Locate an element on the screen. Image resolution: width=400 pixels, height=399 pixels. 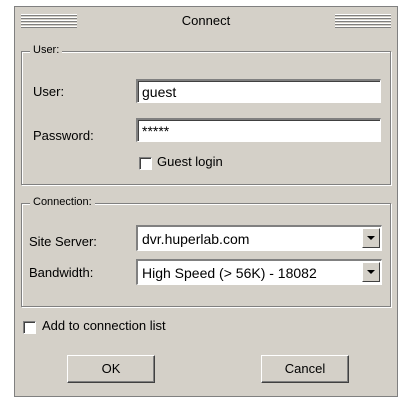
bandwidth-label: Bandwidth: is located at coordinates (61, 272).